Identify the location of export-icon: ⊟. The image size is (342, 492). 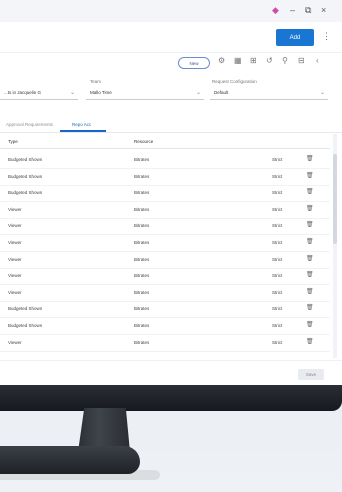
(301, 60).